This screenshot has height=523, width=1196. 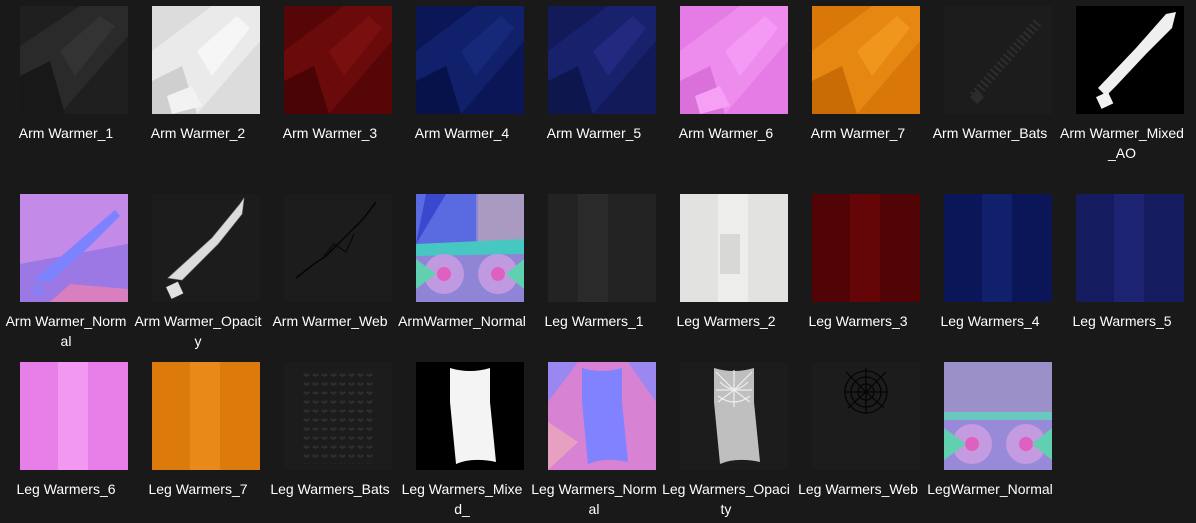 I want to click on arm-warmer-texture-orange-icon, so click(x=866, y=60).